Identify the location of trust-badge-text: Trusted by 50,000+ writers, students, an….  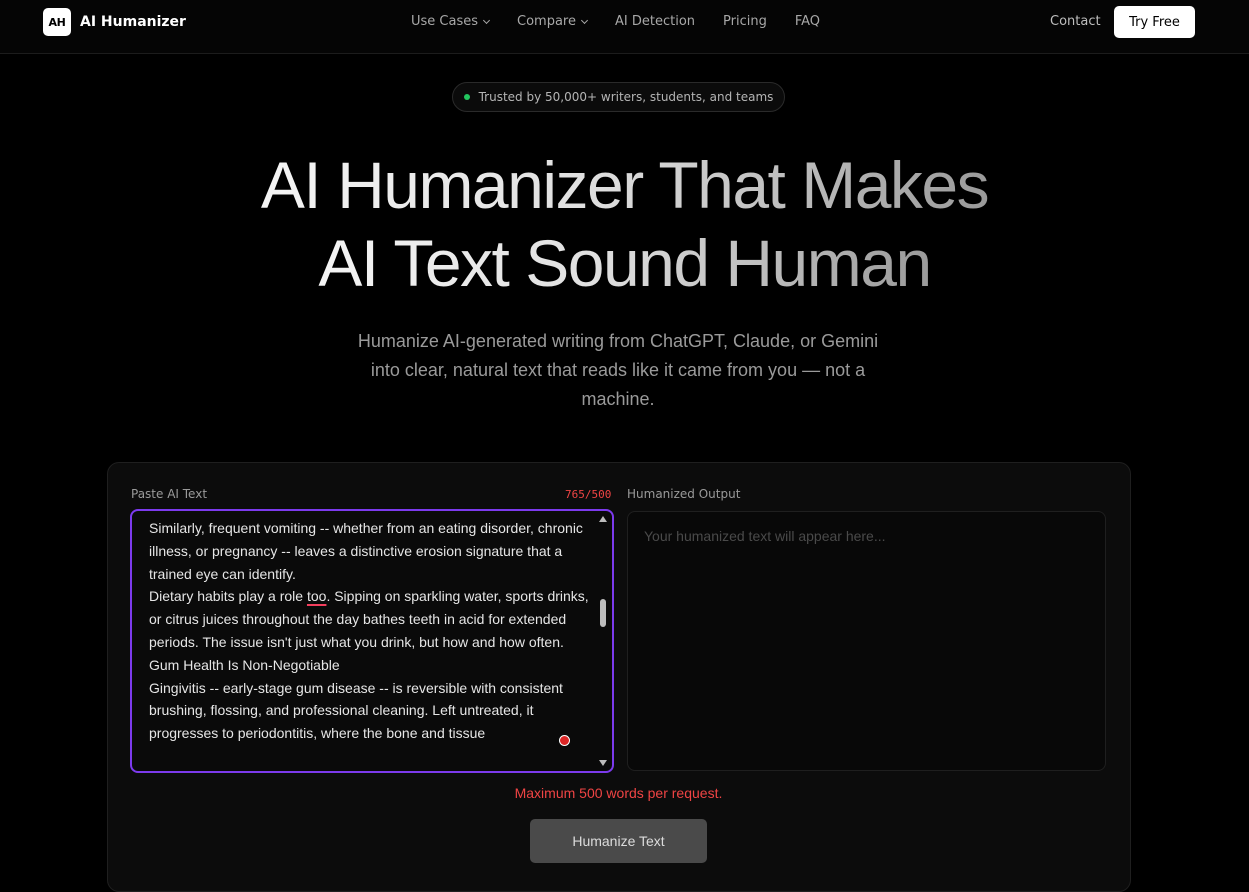
(626, 97).